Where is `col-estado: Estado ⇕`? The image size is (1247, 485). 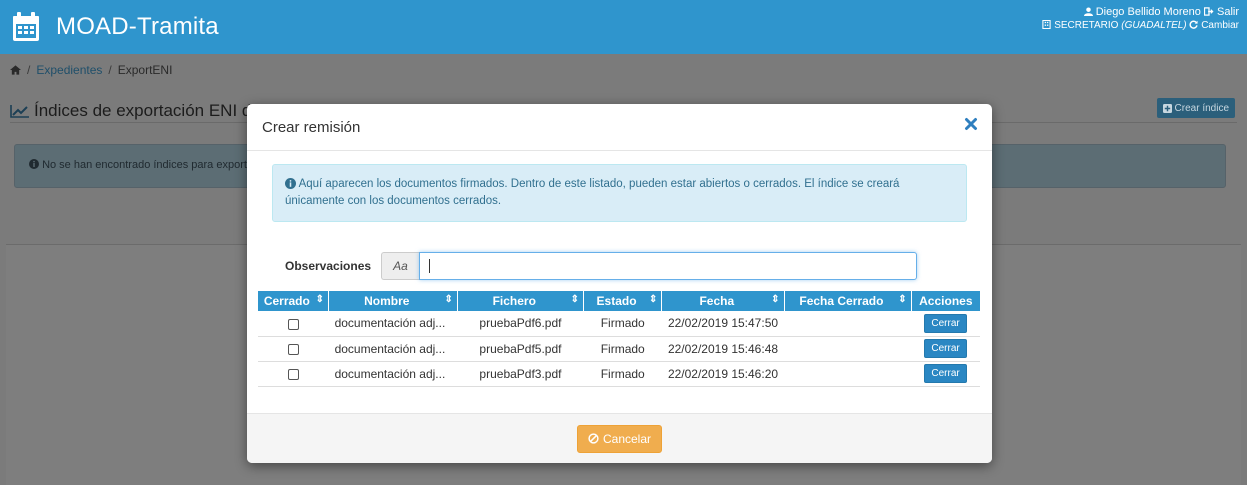 col-estado: Estado ⇕ is located at coordinates (623, 301).